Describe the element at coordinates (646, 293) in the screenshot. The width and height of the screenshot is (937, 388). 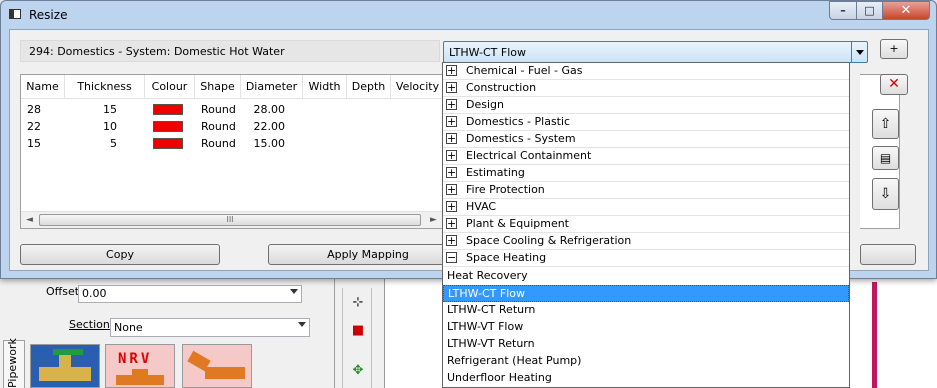
I see `list-item-selected: LTHW-CT Flow` at that location.